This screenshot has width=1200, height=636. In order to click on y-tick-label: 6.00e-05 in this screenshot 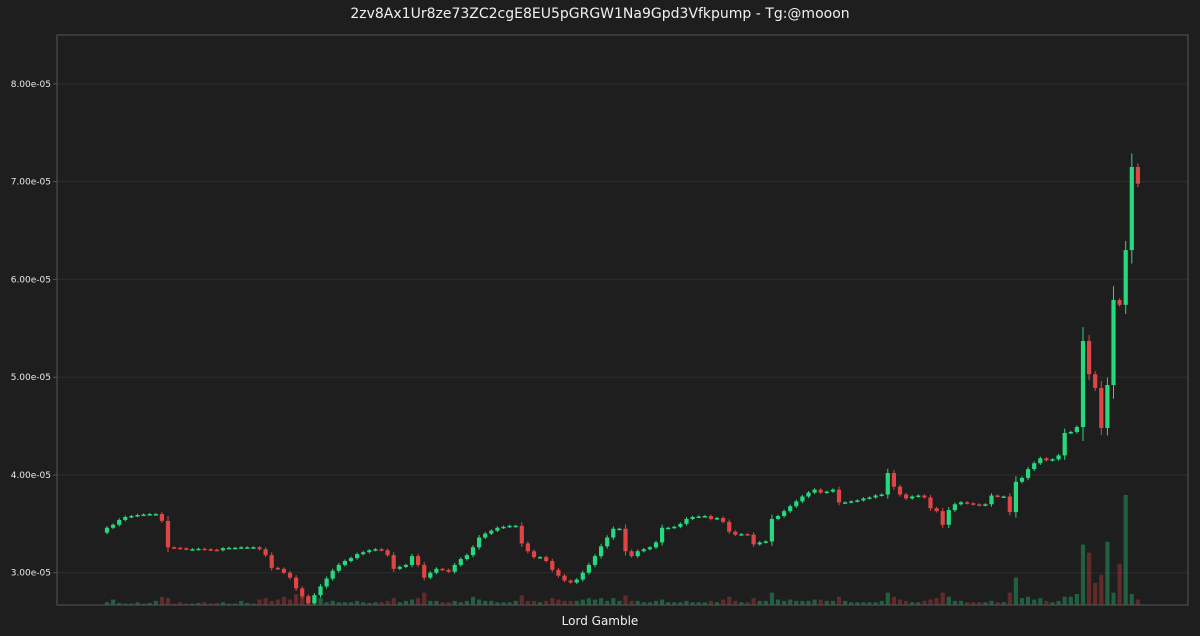, I will do `click(31, 280)`.